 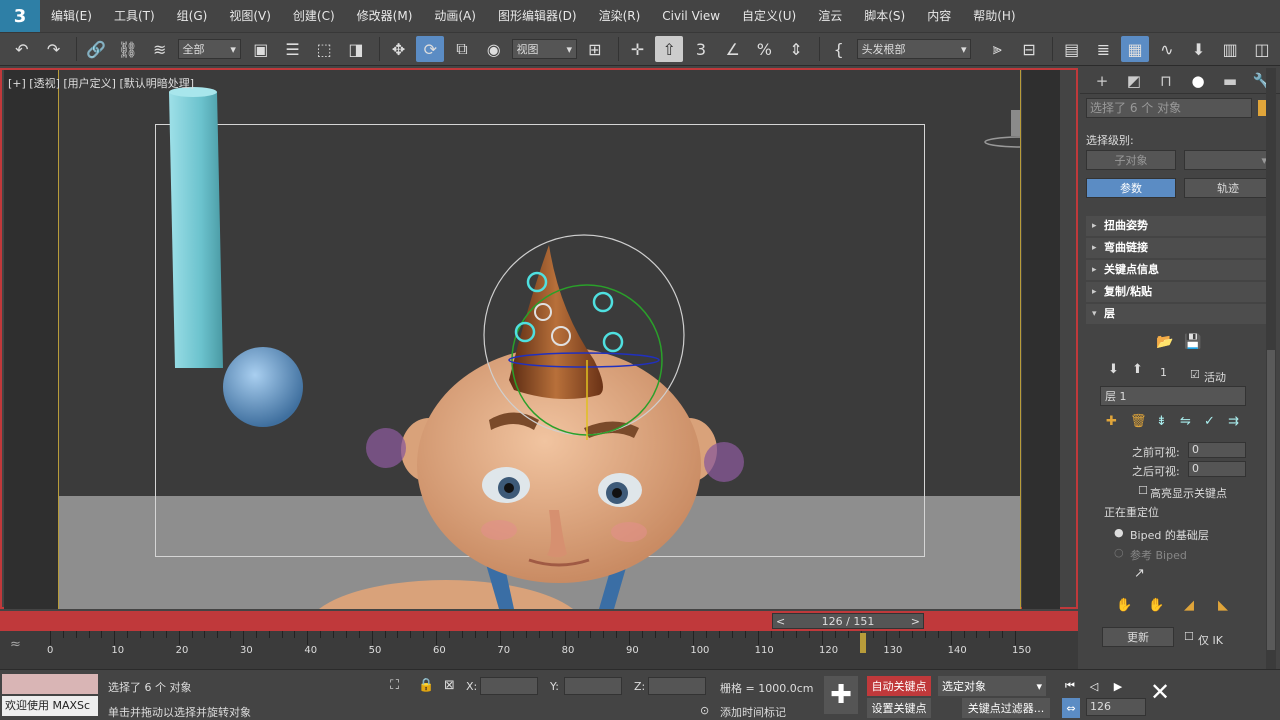 What do you see at coordinates (1161, 421) in the screenshot?
I see `collapse-layer-icon: ⇟` at bounding box center [1161, 421].